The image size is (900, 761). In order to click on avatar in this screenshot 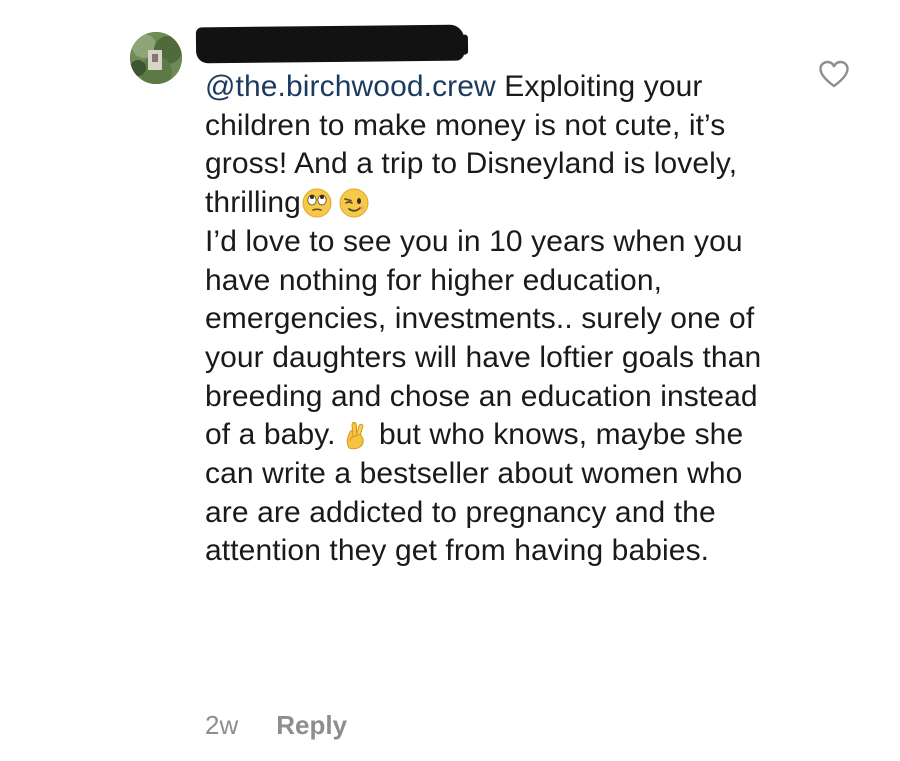, I will do `click(156, 58)`.